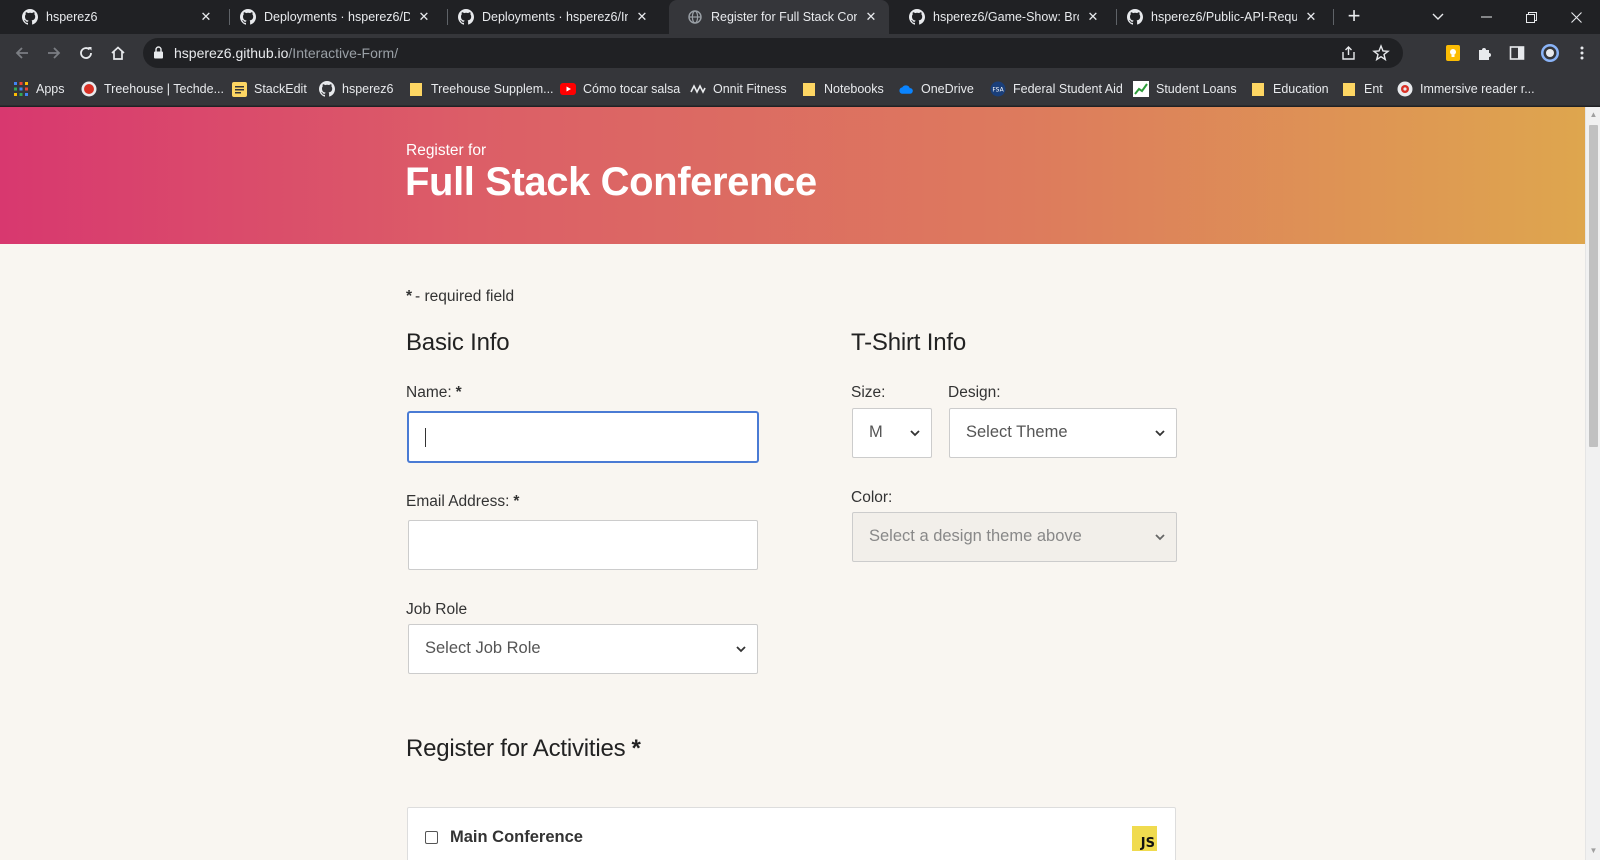  Describe the element at coordinates (158, 55) in the screenshot. I see `lock-icon` at that location.